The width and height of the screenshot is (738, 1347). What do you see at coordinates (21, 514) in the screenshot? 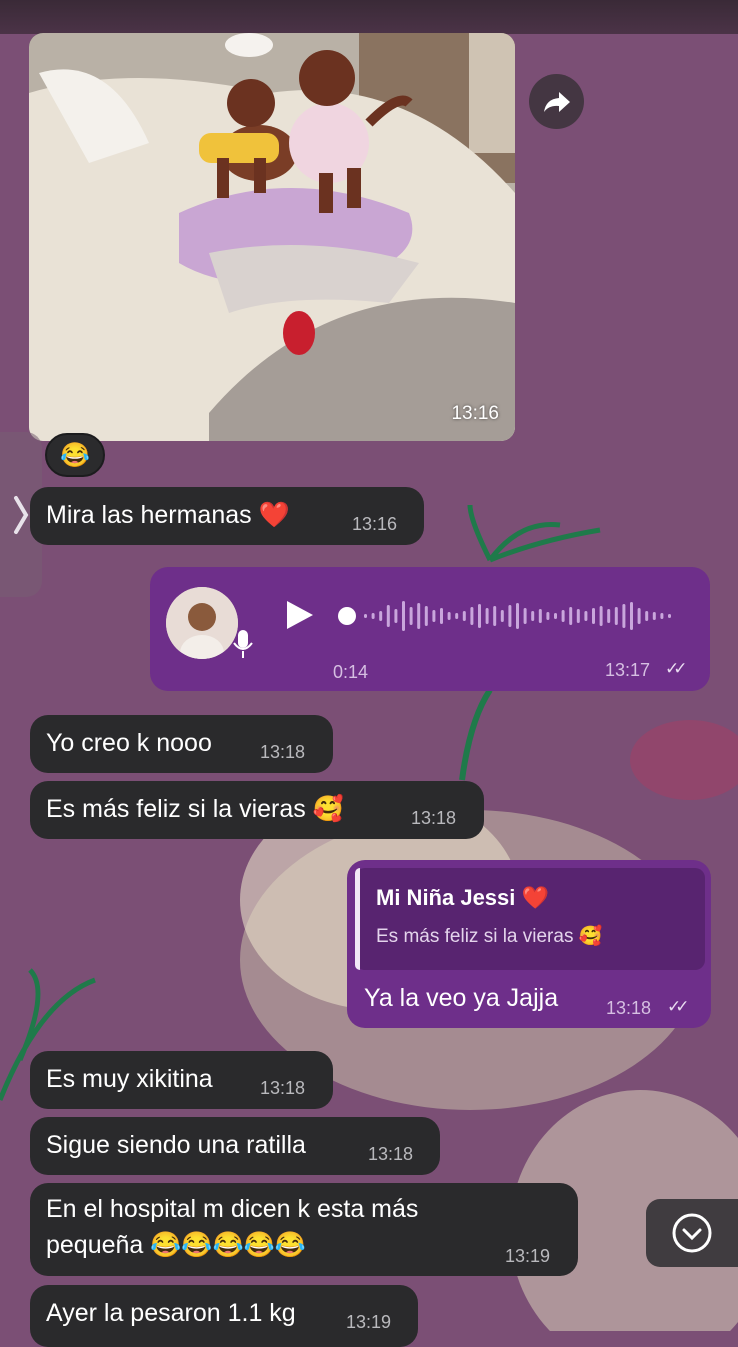
I see `chevron-right-icon` at bounding box center [21, 514].